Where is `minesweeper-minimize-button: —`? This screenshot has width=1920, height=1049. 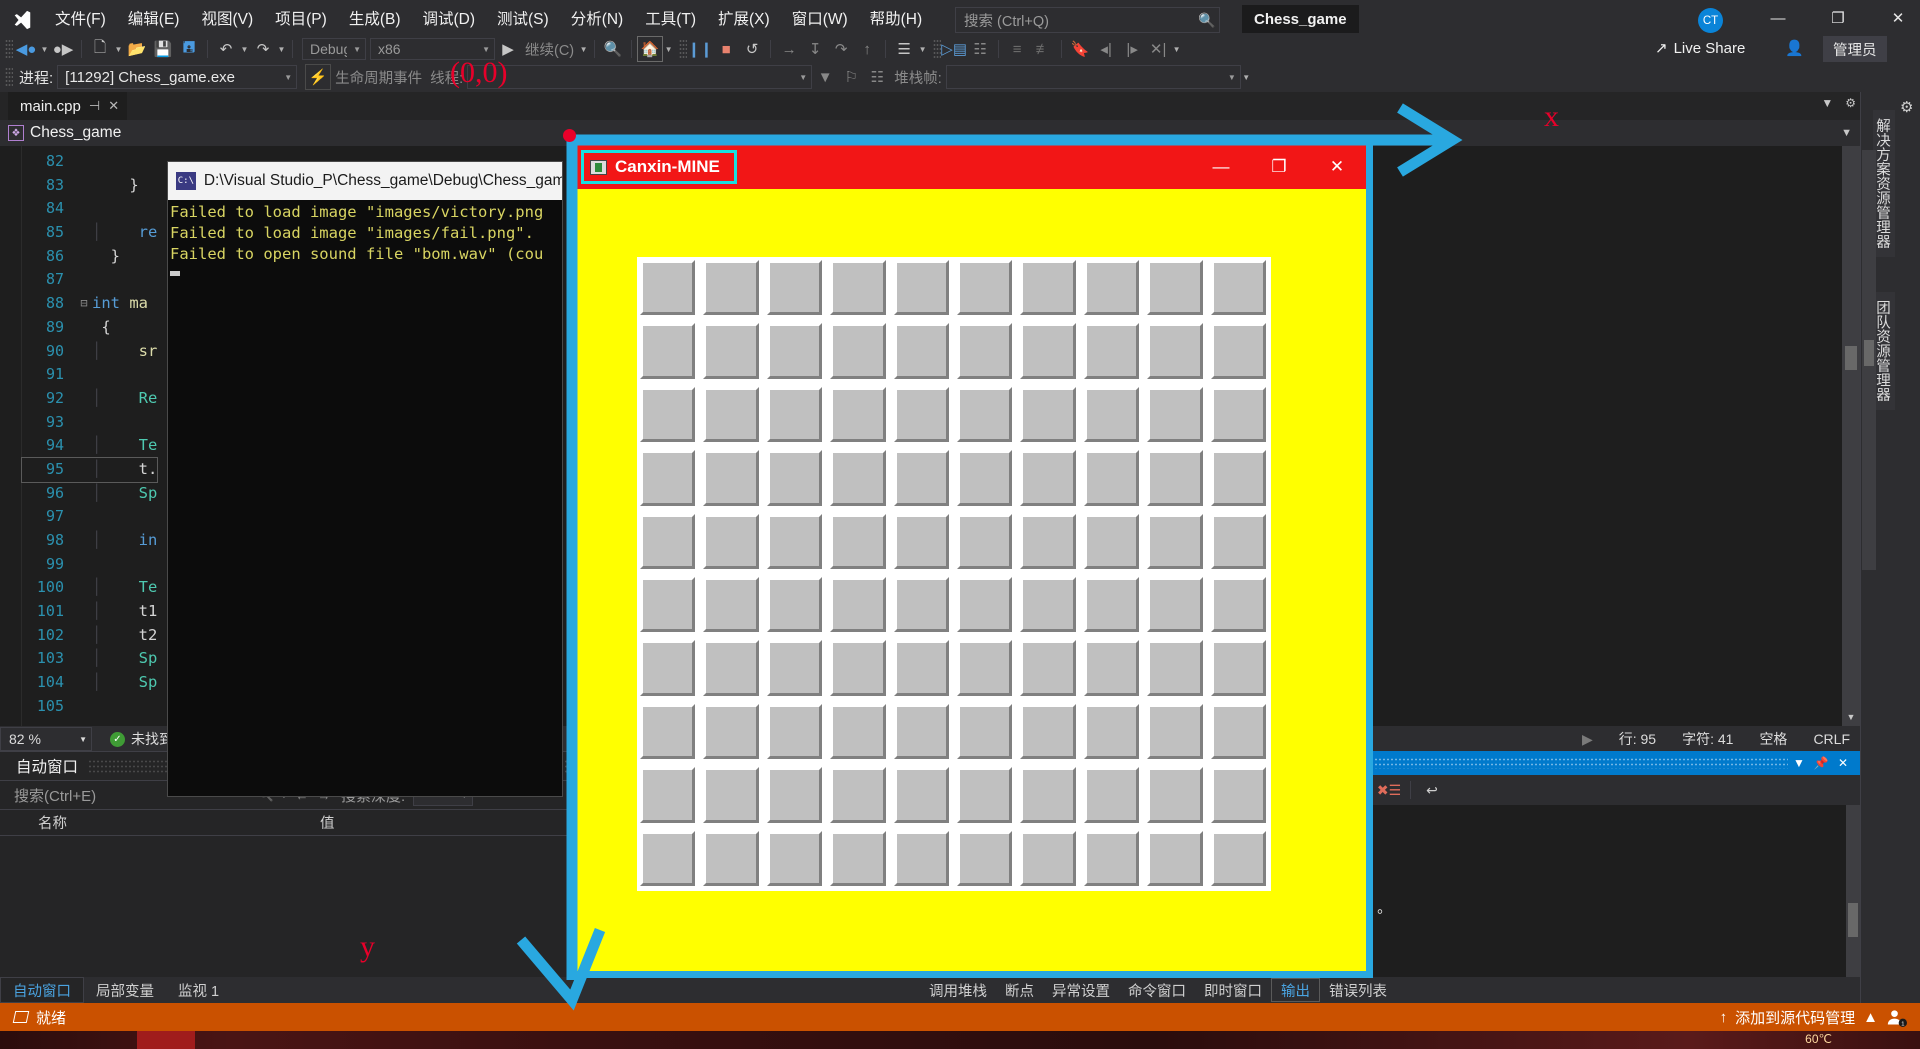 minesweeper-minimize-button: — is located at coordinates (1221, 167).